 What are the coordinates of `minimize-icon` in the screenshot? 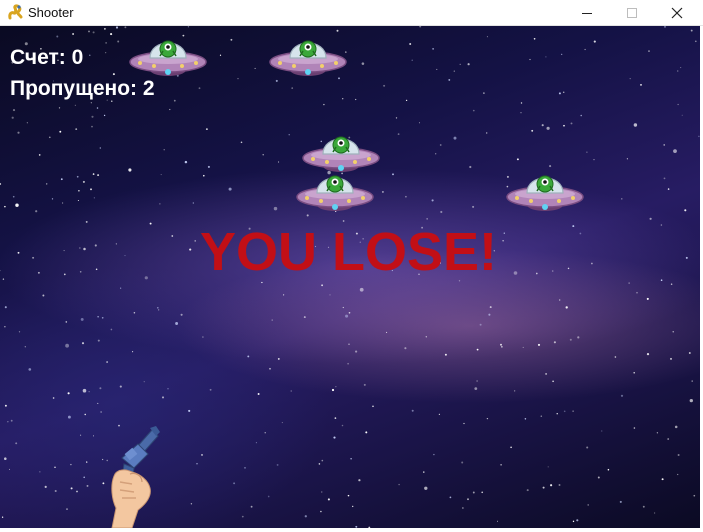 It's located at (586, 13).